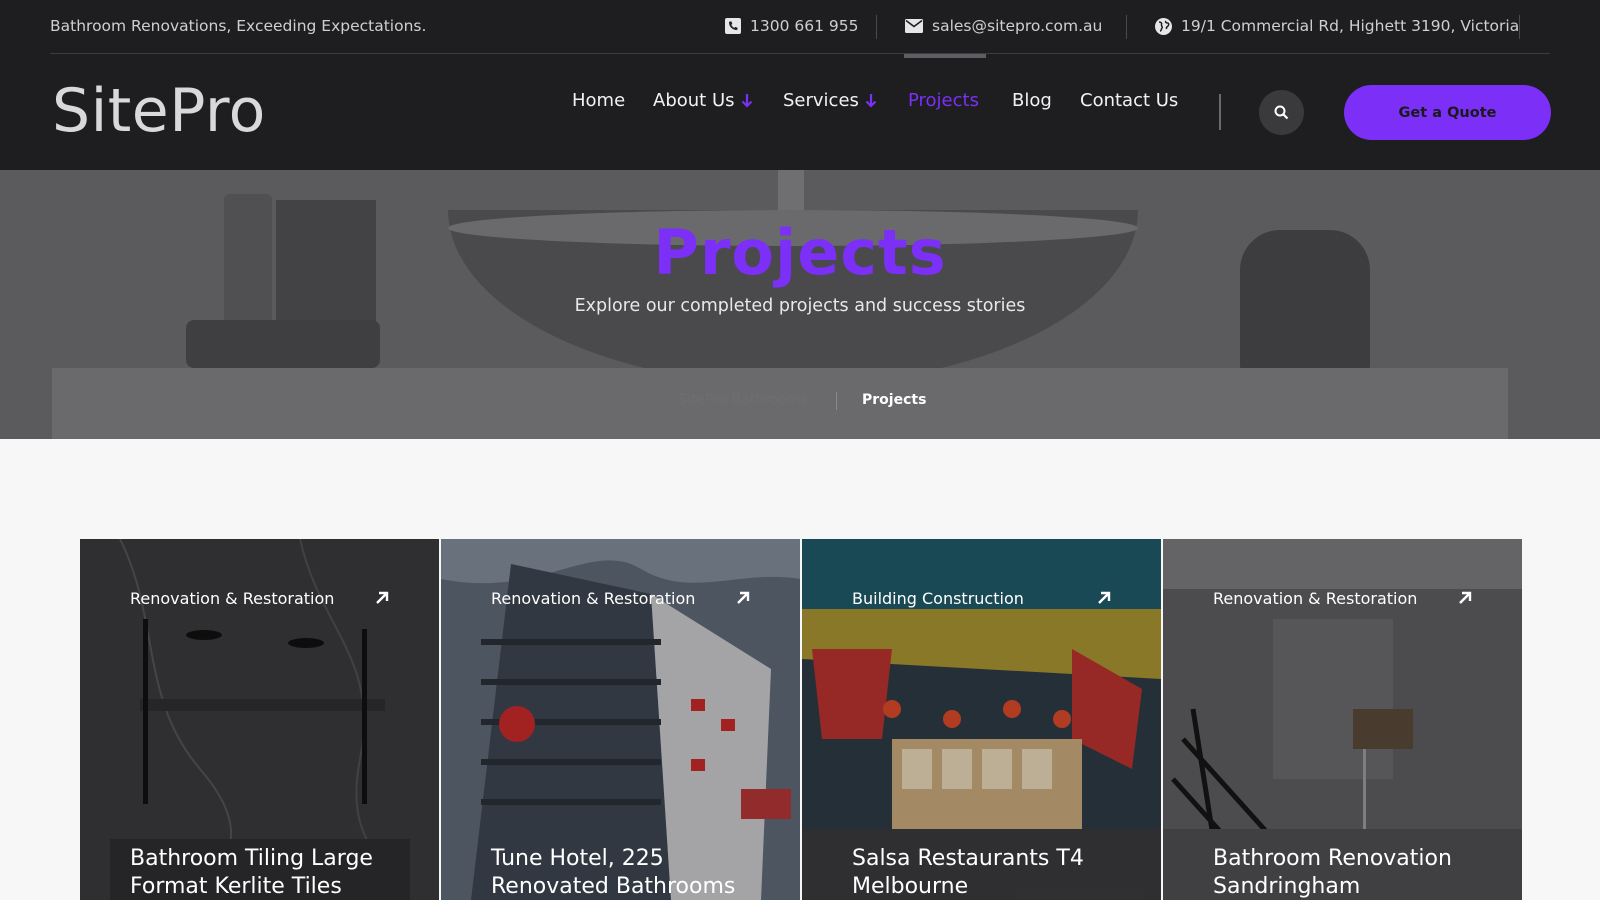 This screenshot has width=1600, height=900. Describe the element at coordinates (894, 400) in the screenshot. I see `breadcrumb-current: Projects` at that location.